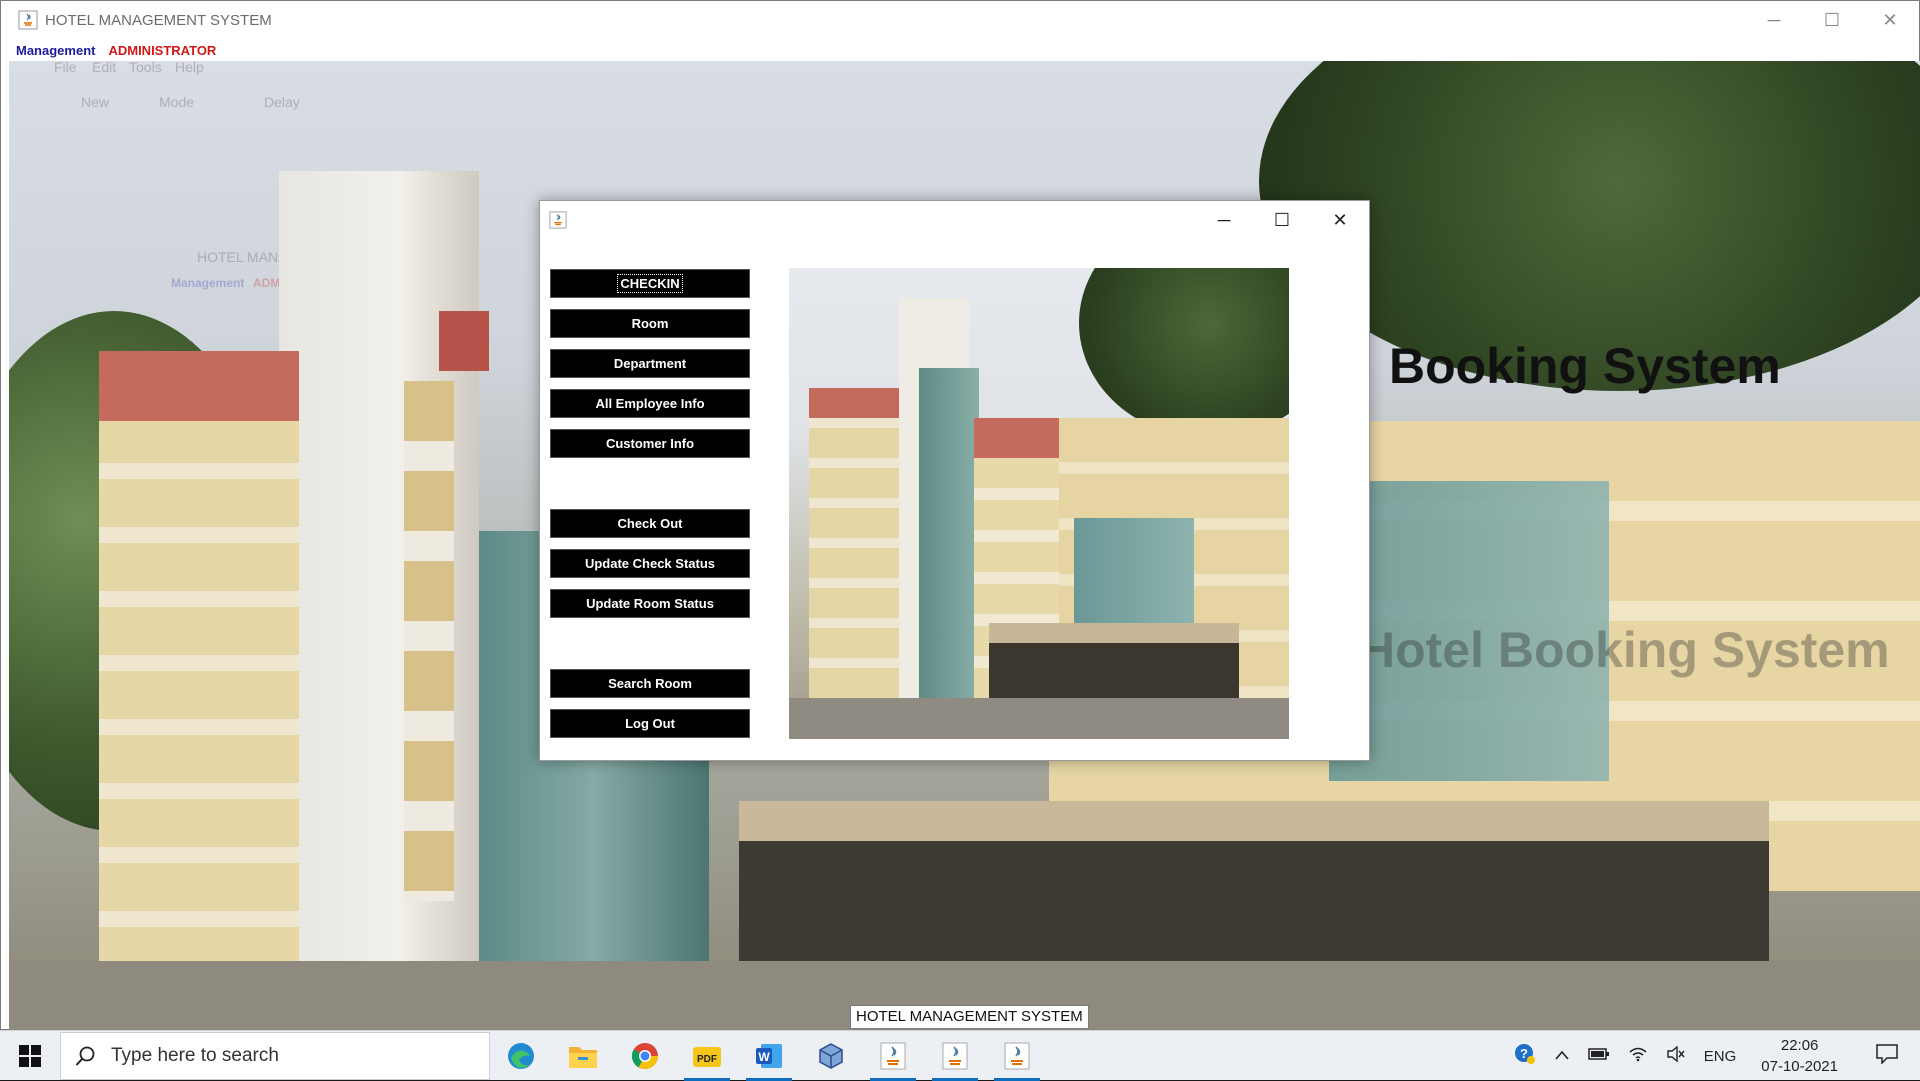  Describe the element at coordinates (208, 283) in the screenshot. I see `ghost-window-menu-management: Management` at that location.